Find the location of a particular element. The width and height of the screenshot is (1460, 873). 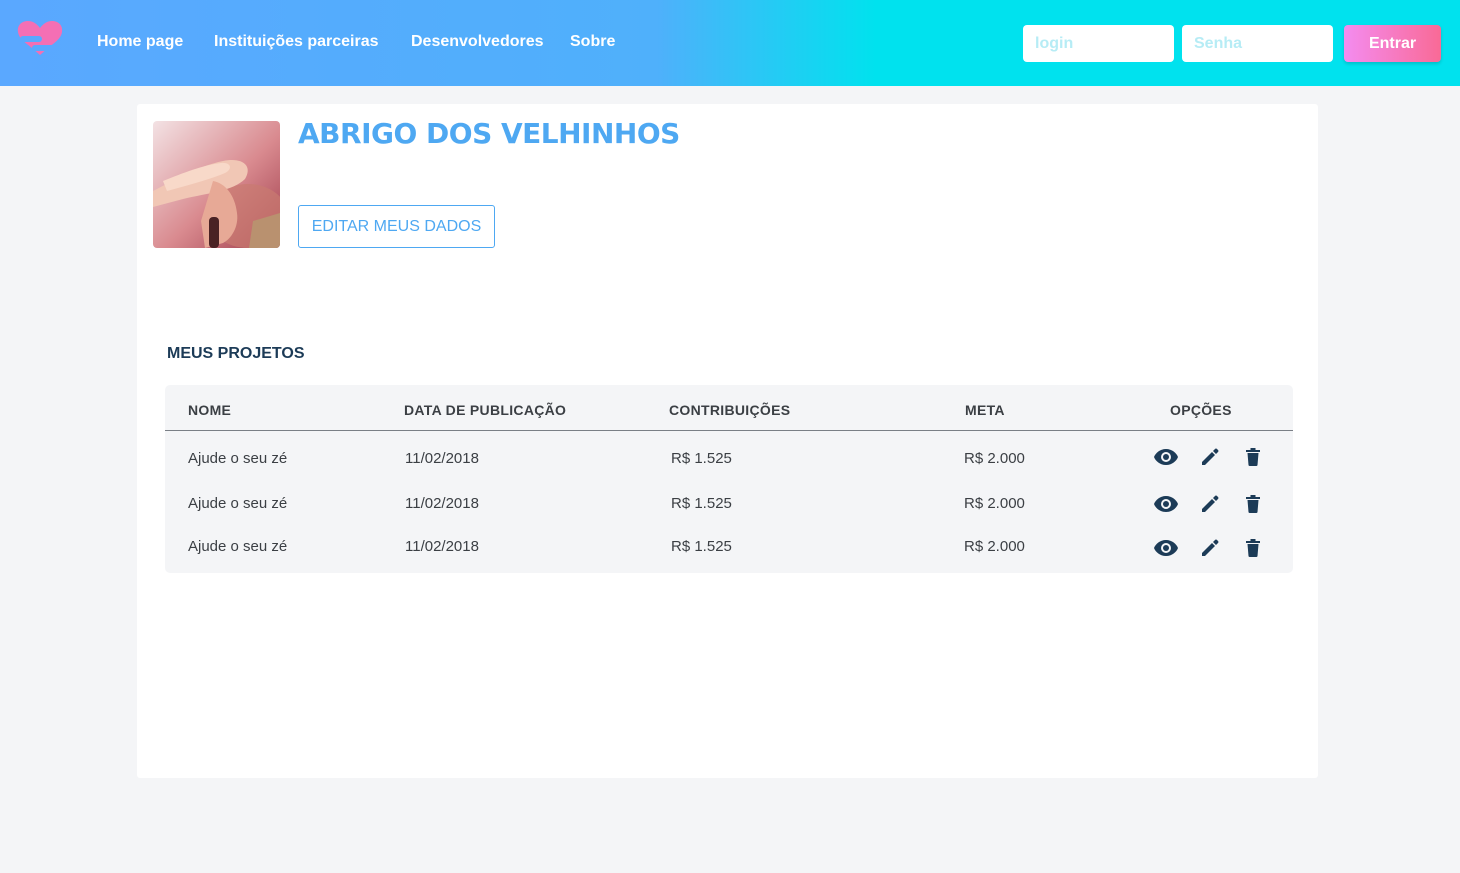

table-header-divider is located at coordinates (729, 430).